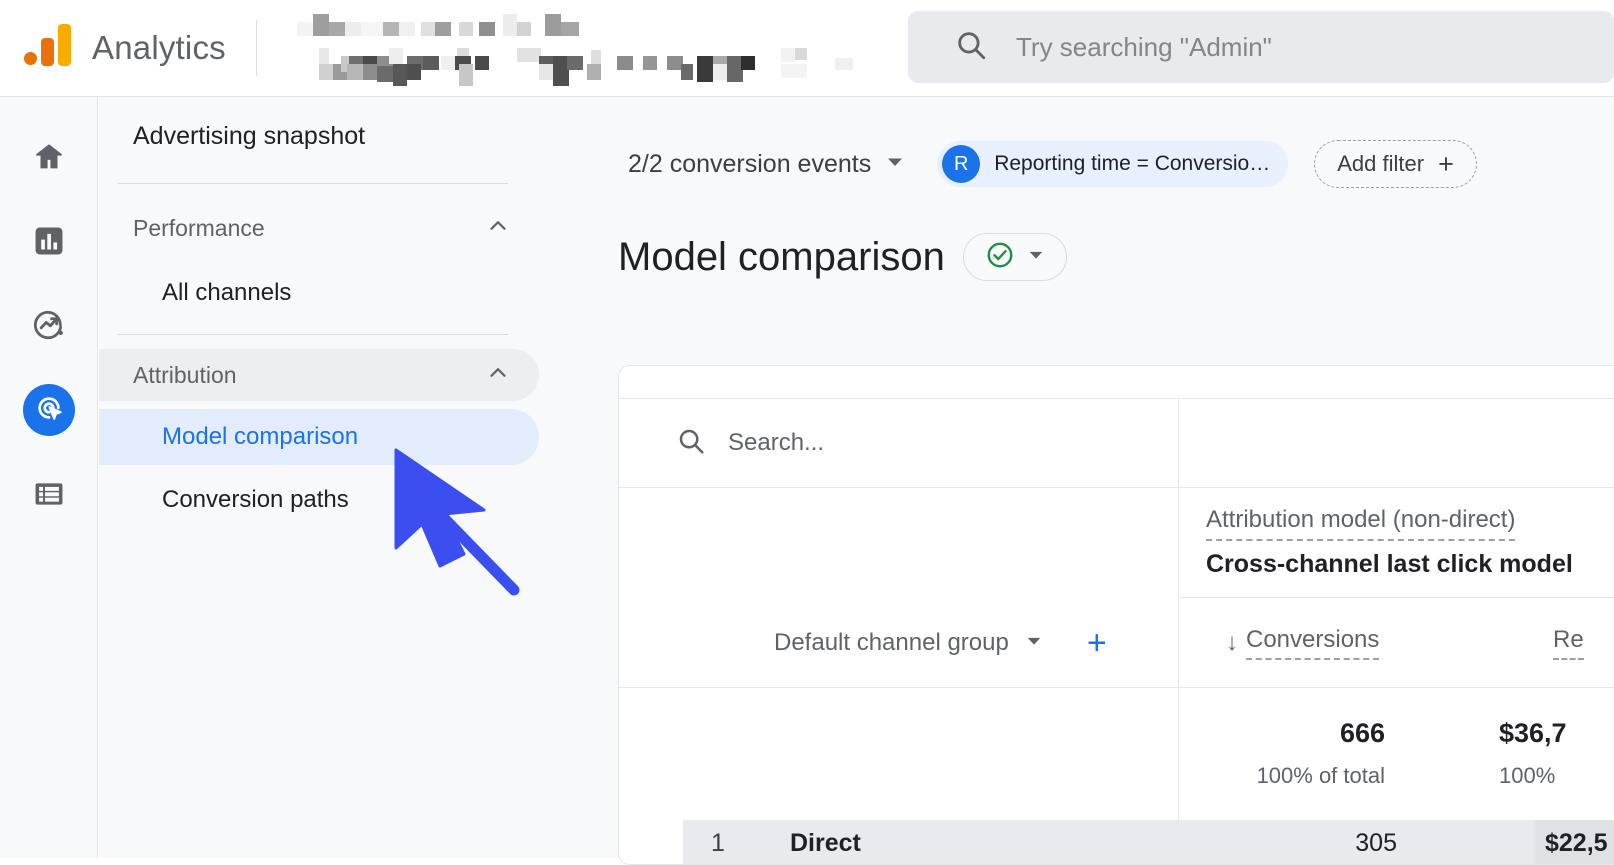 This screenshot has height=865, width=1614. Describe the element at coordinates (1320, 775) in the screenshot. I see `total-subtext: 100% of total` at that location.